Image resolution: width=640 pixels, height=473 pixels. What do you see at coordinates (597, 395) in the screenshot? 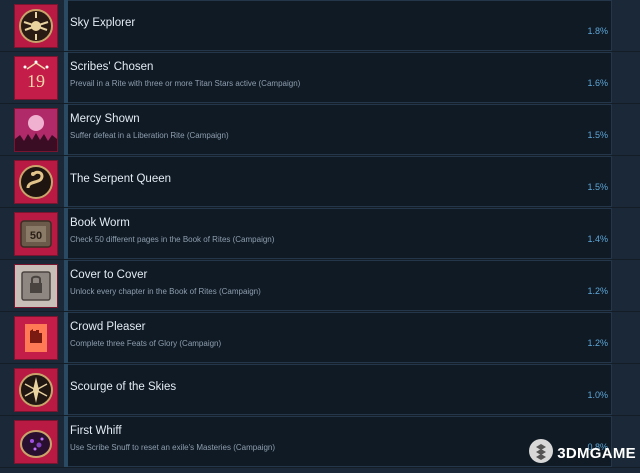
I see `unlock-percent: 1.0%` at bounding box center [597, 395].